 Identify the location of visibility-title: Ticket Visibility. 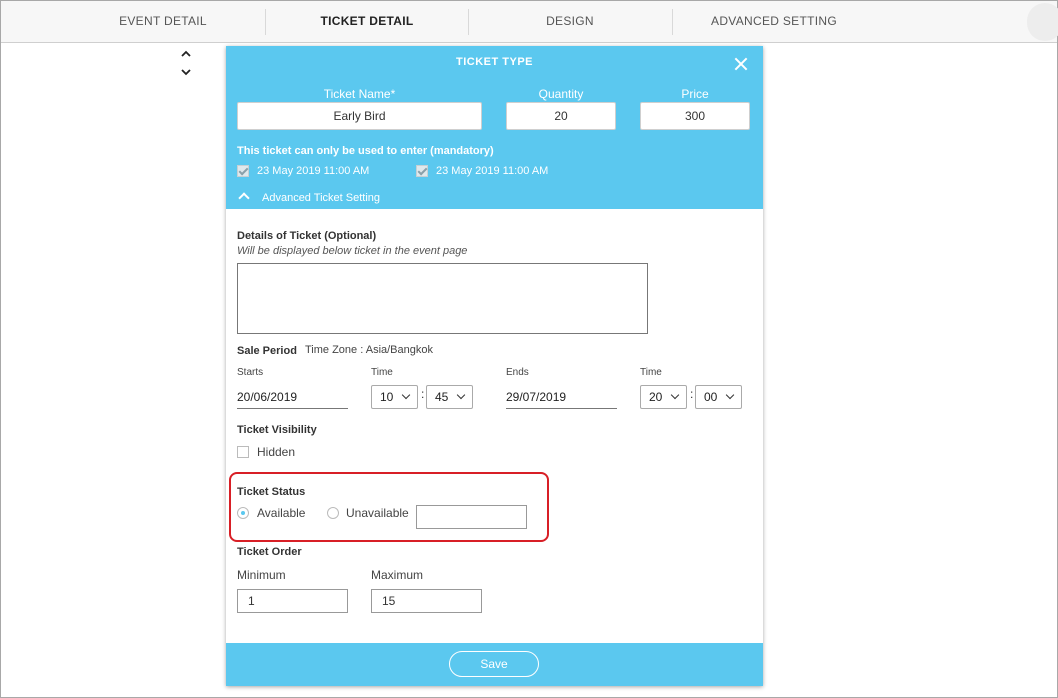
(277, 430).